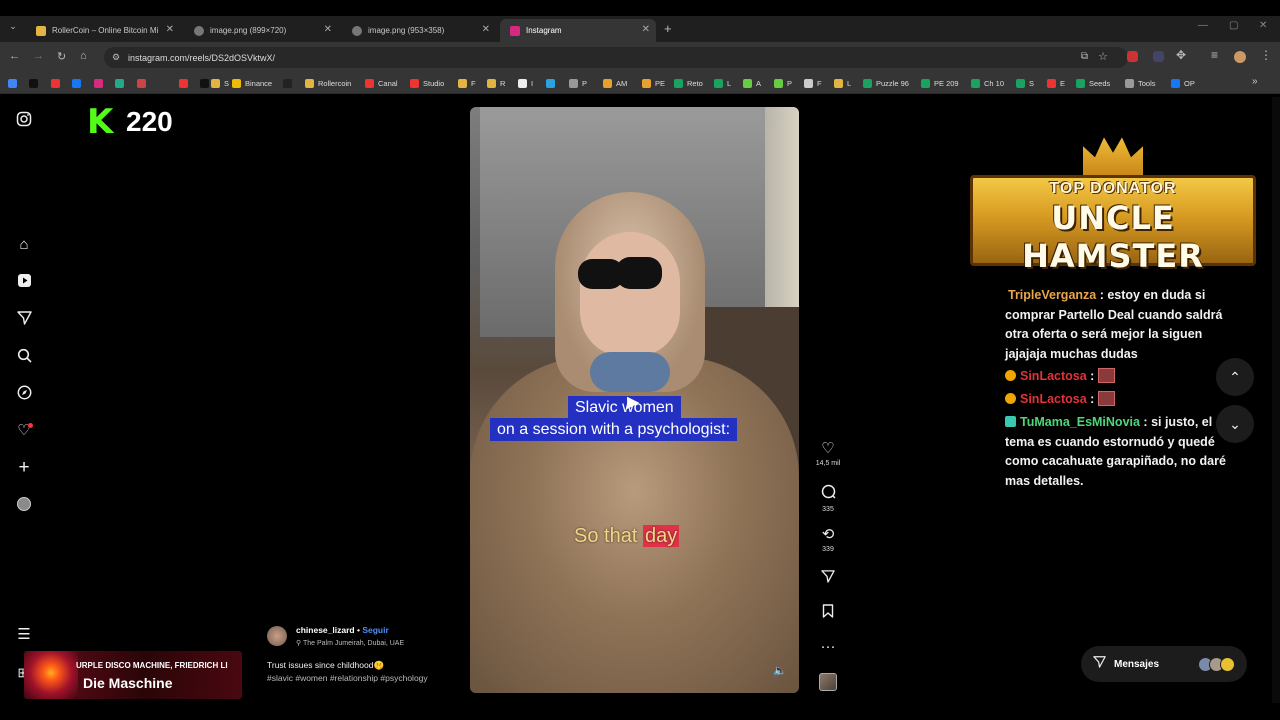 This screenshot has height=720, width=1280. I want to click on more-bookmarks-icon: », so click(1255, 81).